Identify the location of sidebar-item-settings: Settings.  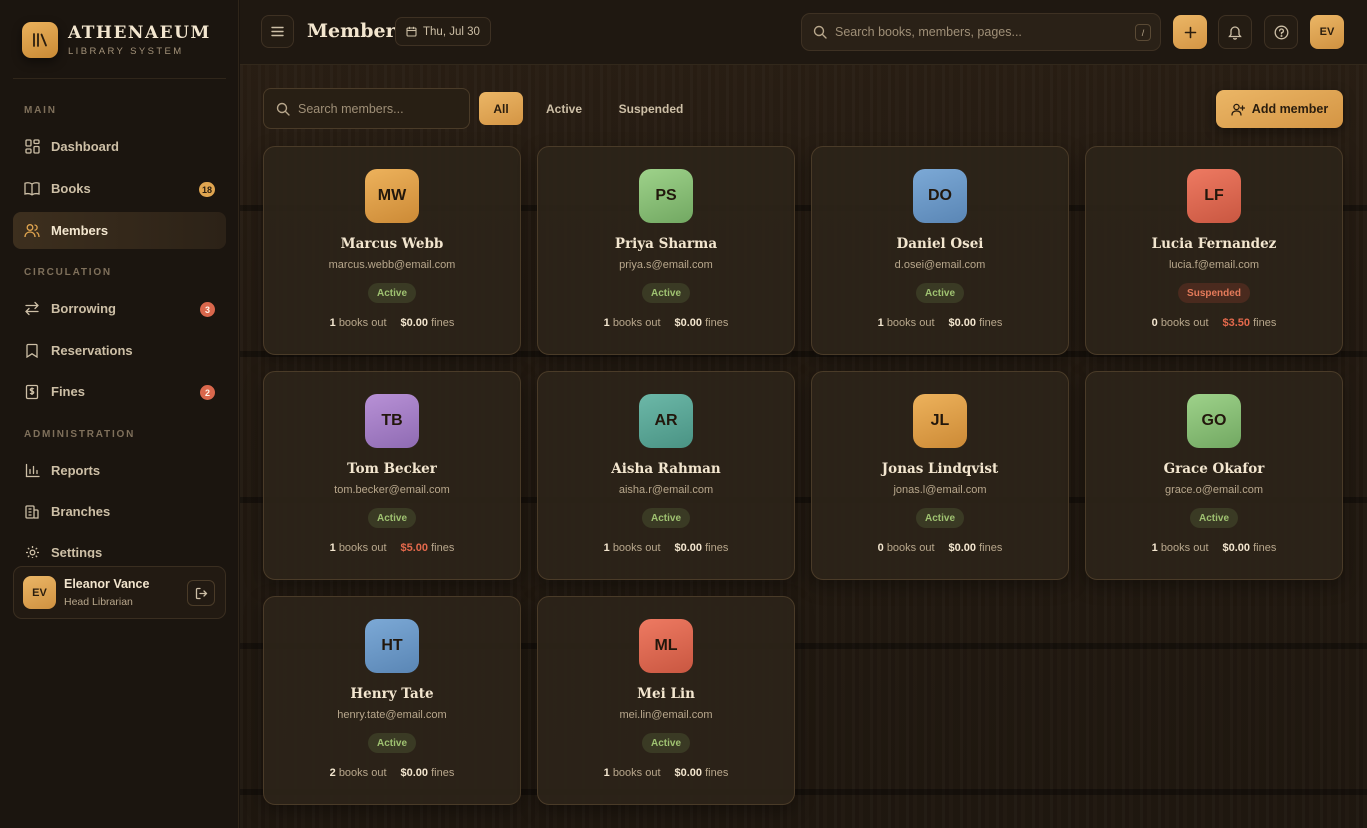
(119, 548).